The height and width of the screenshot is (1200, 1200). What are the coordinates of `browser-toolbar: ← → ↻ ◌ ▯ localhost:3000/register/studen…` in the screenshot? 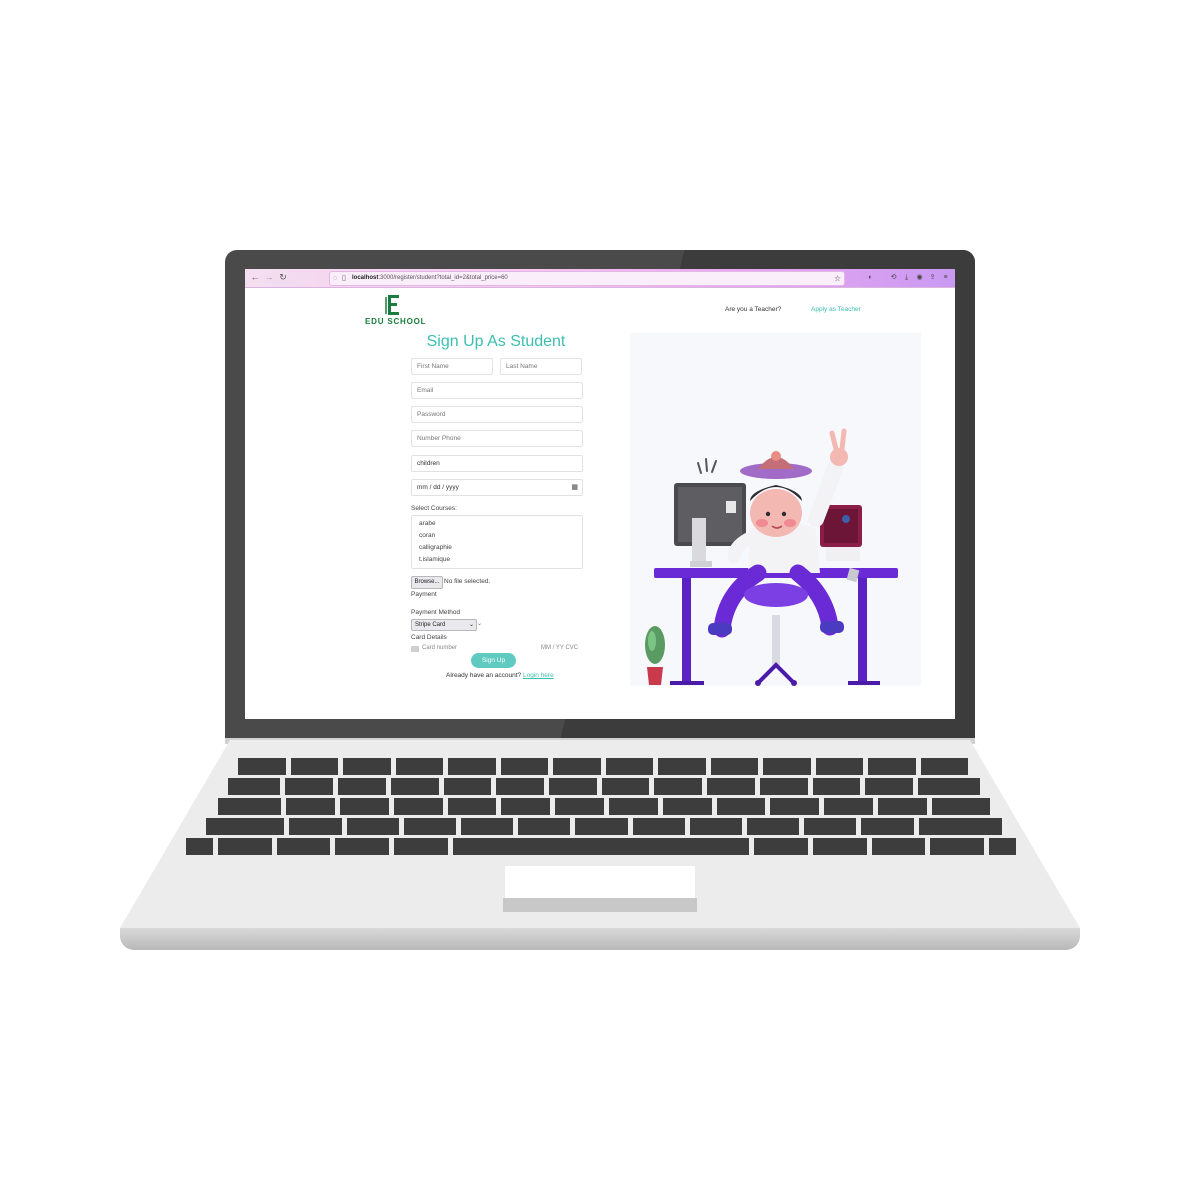 It's located at (600, 278).